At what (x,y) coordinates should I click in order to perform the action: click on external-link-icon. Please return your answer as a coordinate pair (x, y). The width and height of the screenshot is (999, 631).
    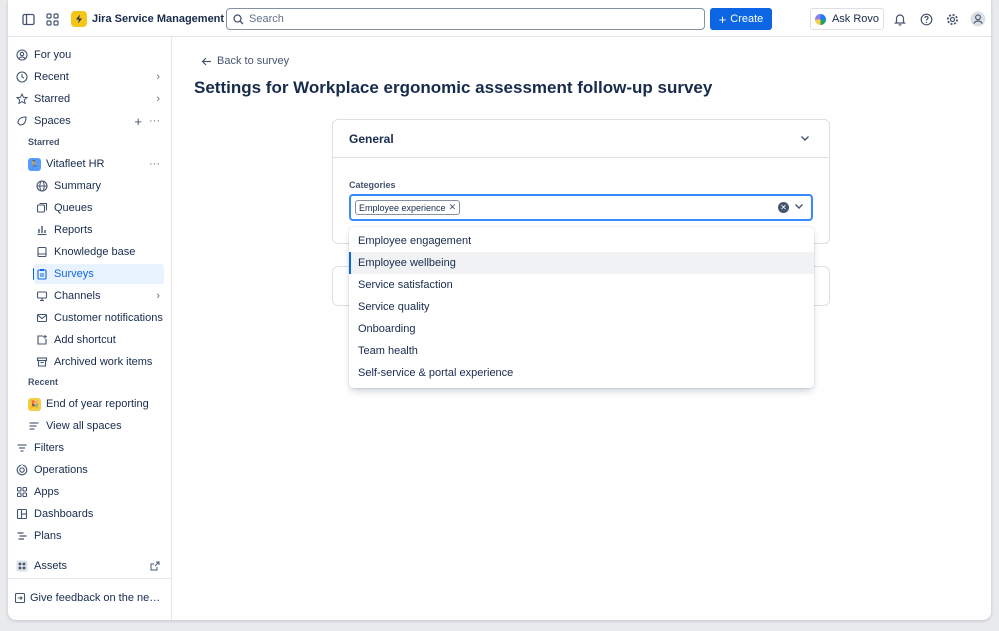
    Looking at the image, I should click on (155, 566).